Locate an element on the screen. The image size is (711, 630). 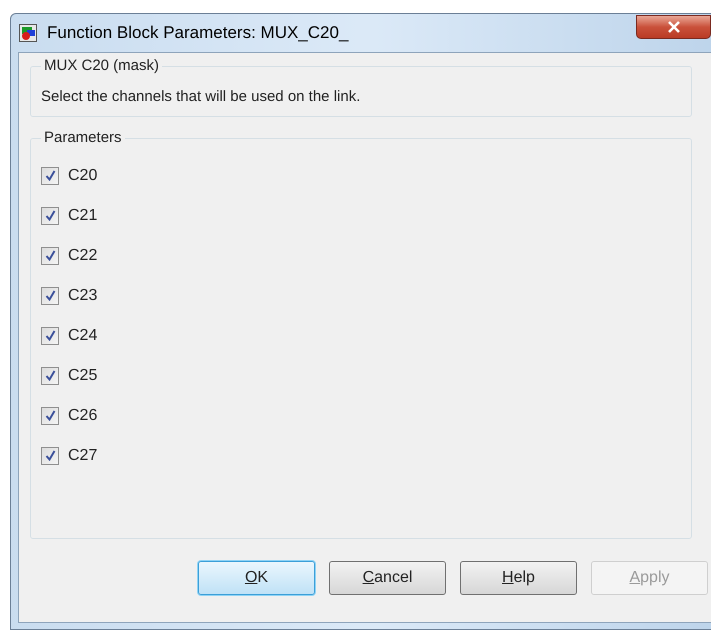
group-title: MUX C20 (mask) is located at coordinates (101, 66).